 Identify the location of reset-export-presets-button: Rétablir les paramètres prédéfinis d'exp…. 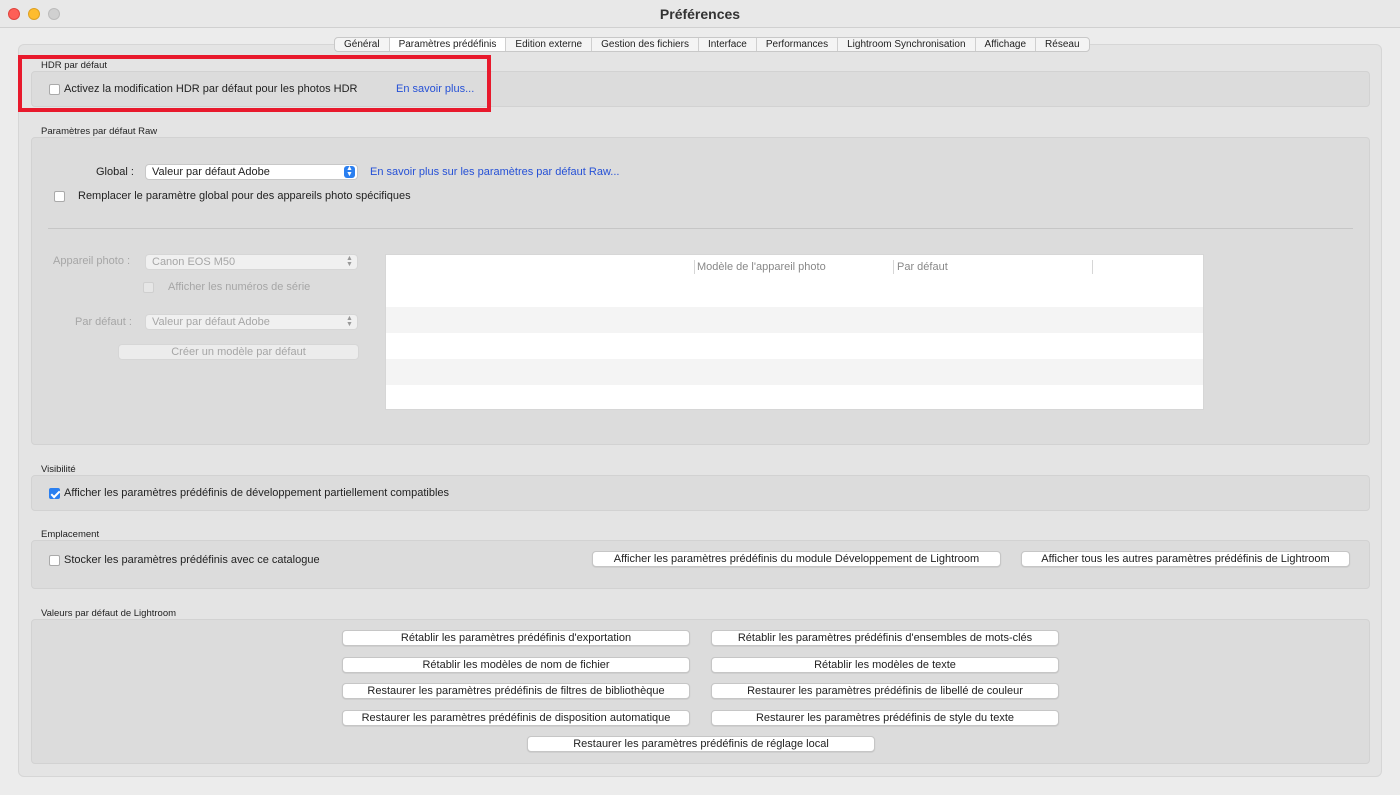
(516, 638).